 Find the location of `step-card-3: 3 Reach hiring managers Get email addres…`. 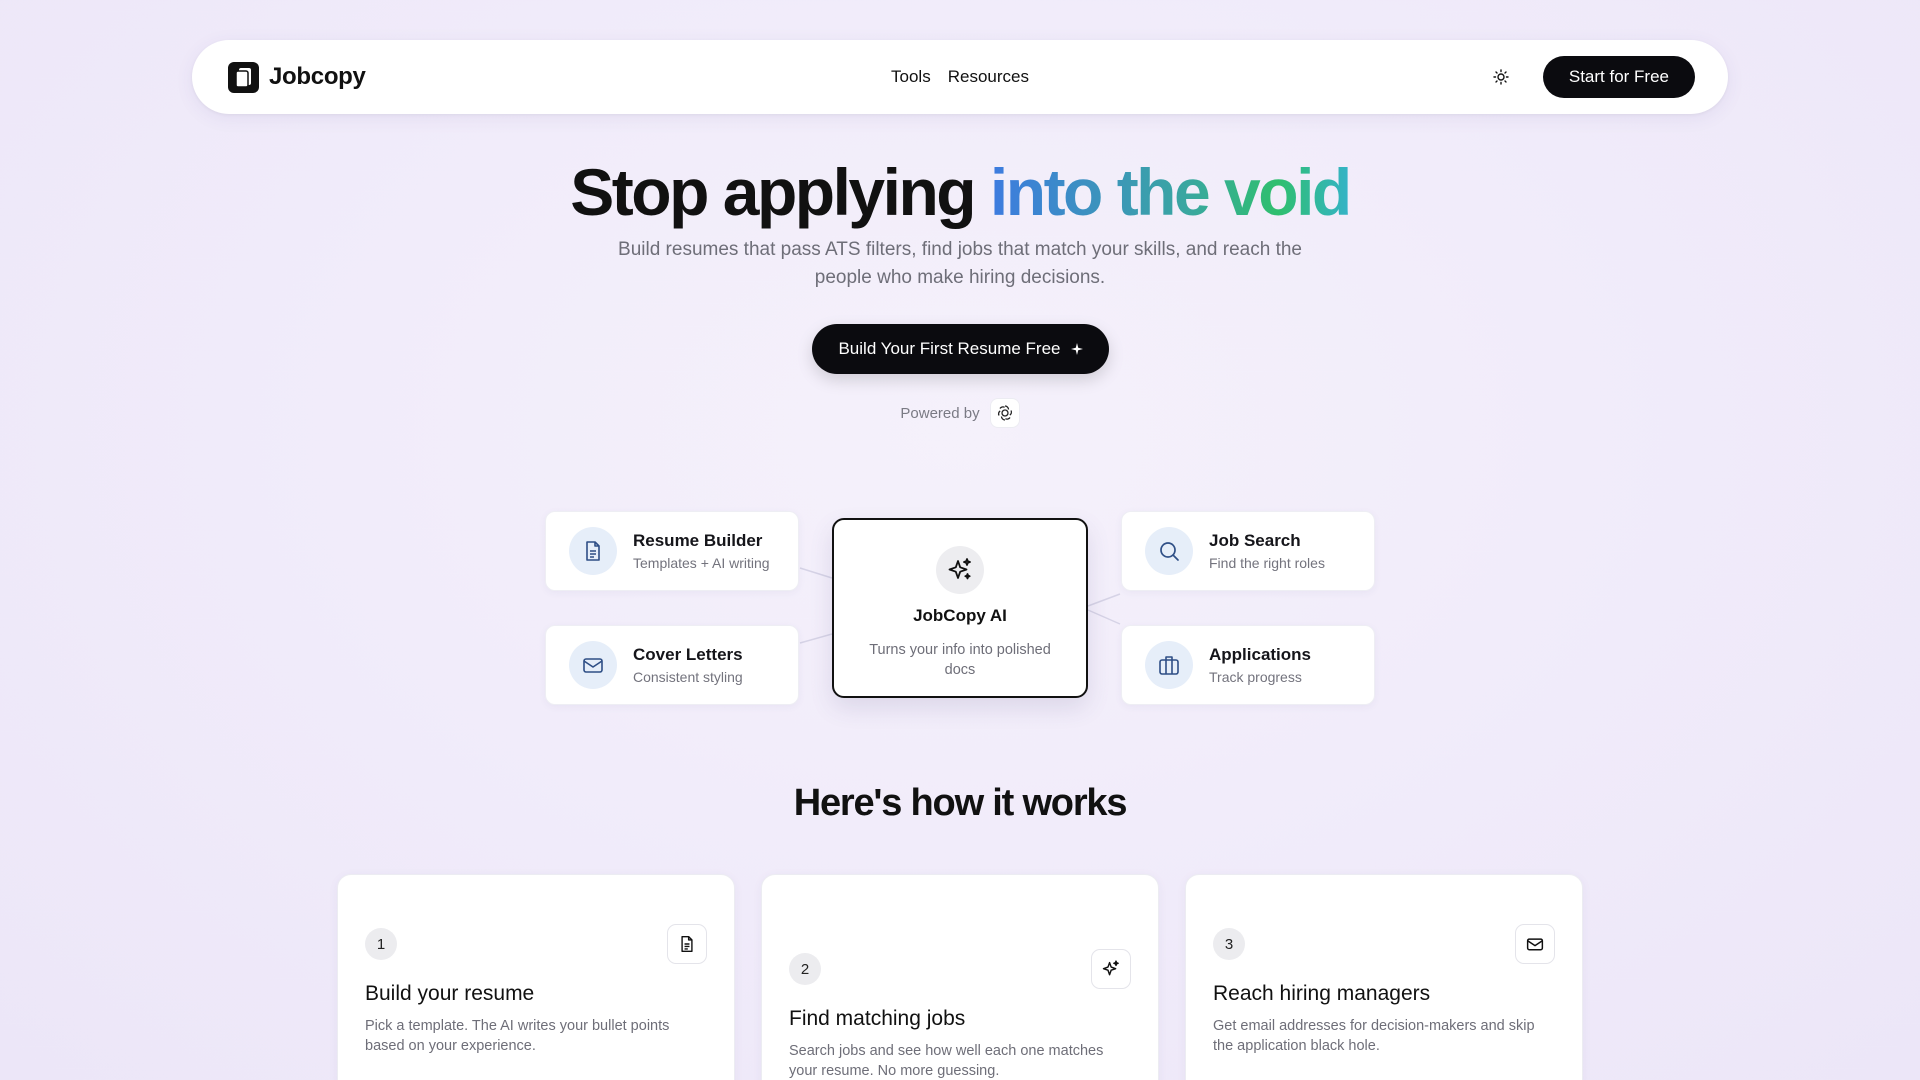

step-card-3: 3 Reach hiring managers Get email addres… is located at coordinates (1384, 977).